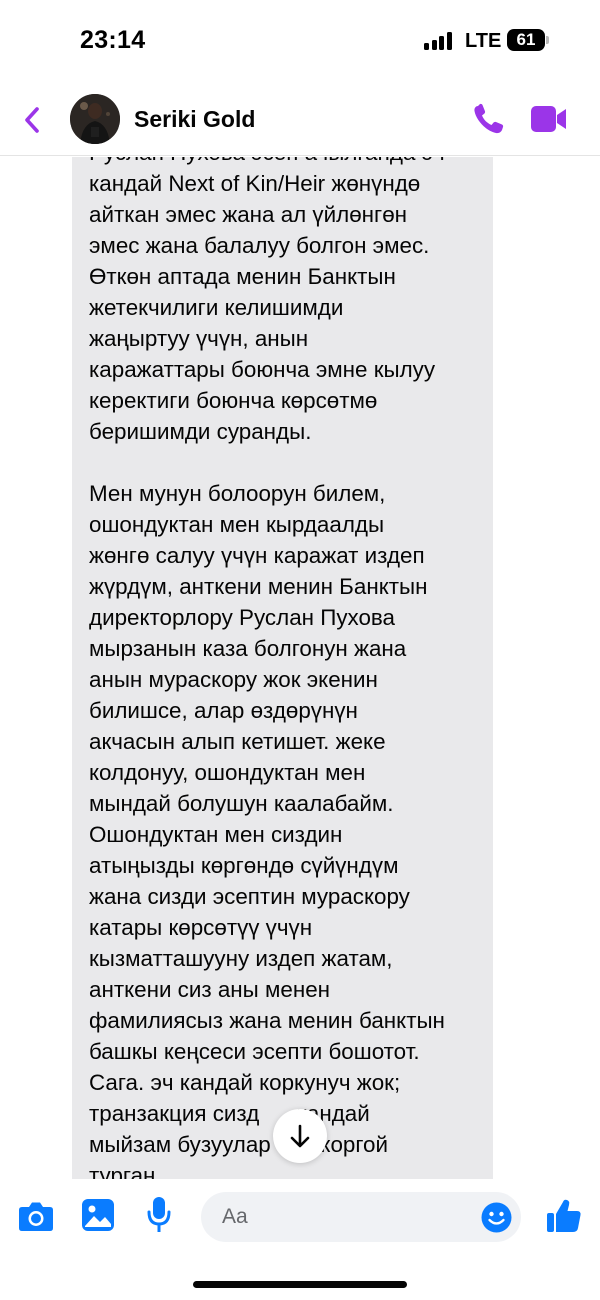  Describe the element at coordinates (267, 1020) in the screenshot. I see `message-line: фамилиясыз жана менин банктын` at that location.